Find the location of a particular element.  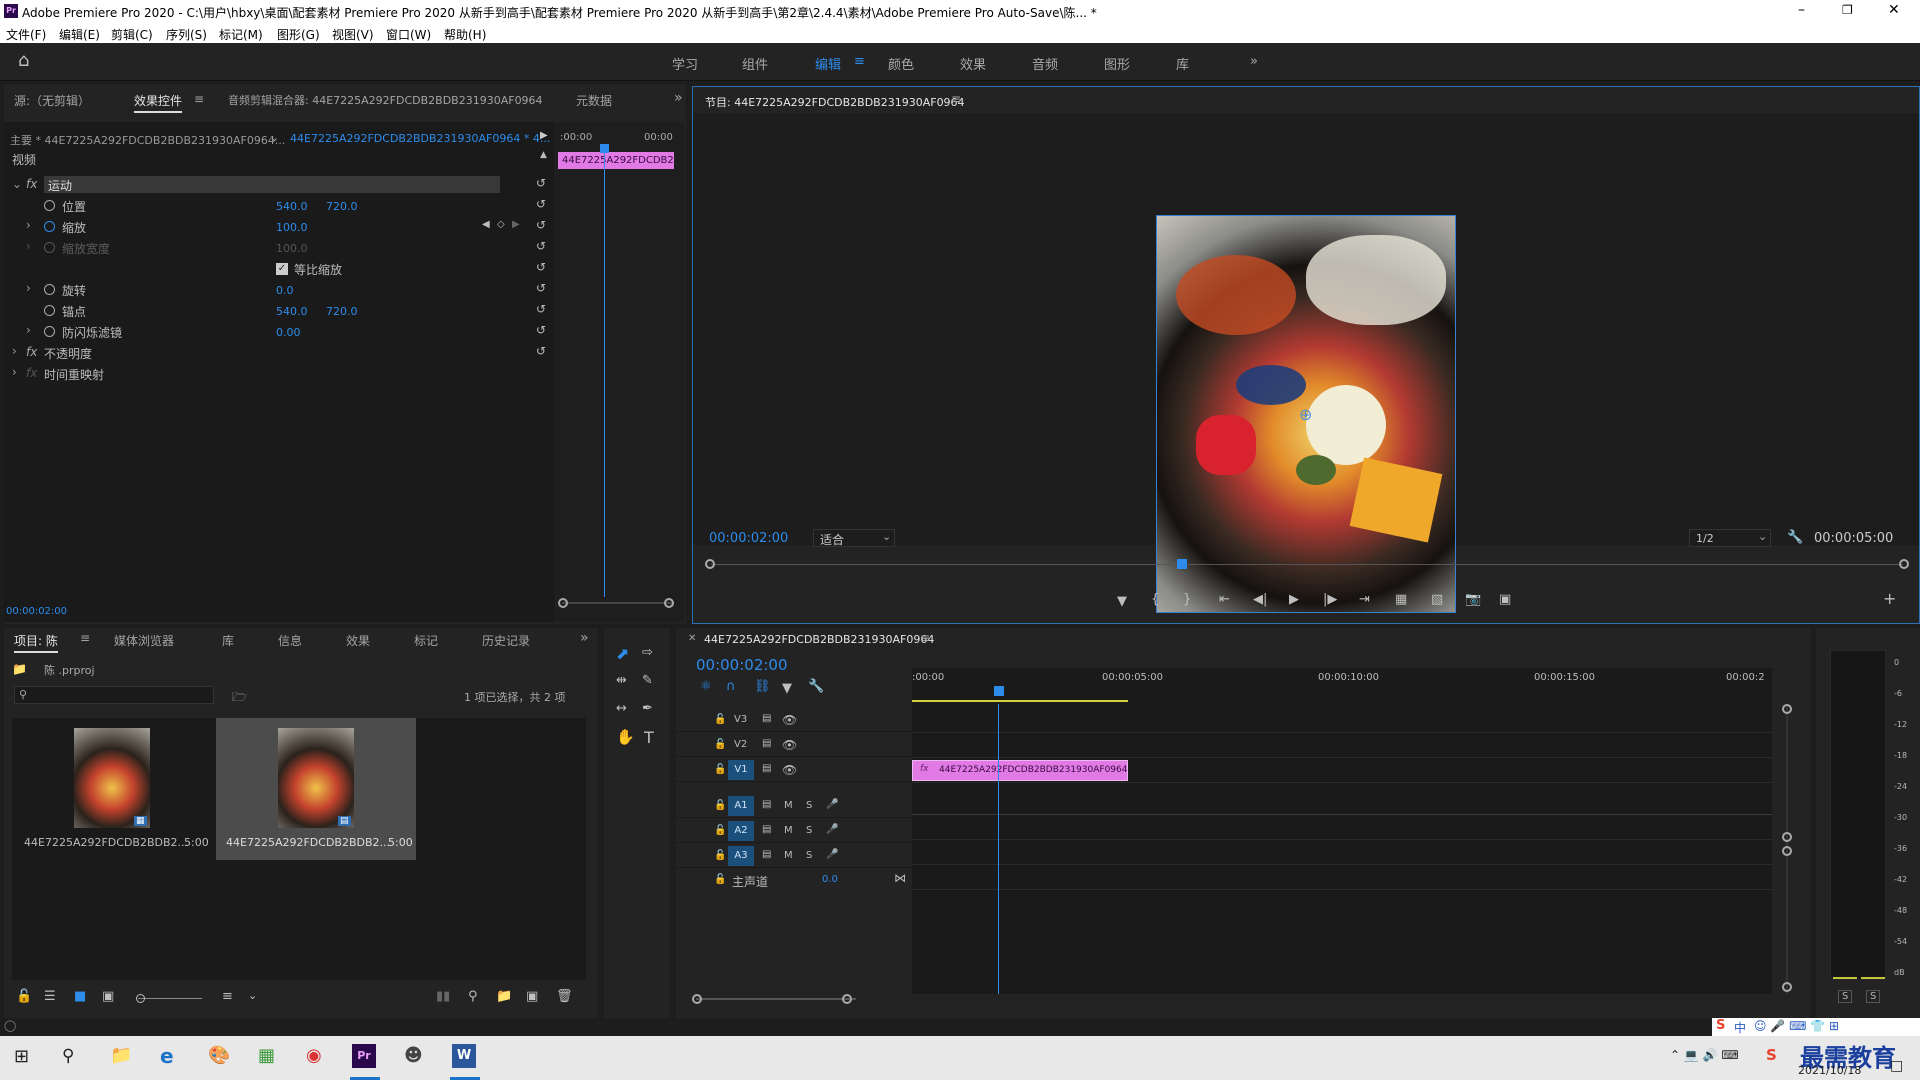

new-bin-from-search-icon: 🗁 is located at coordinates (239, 698).